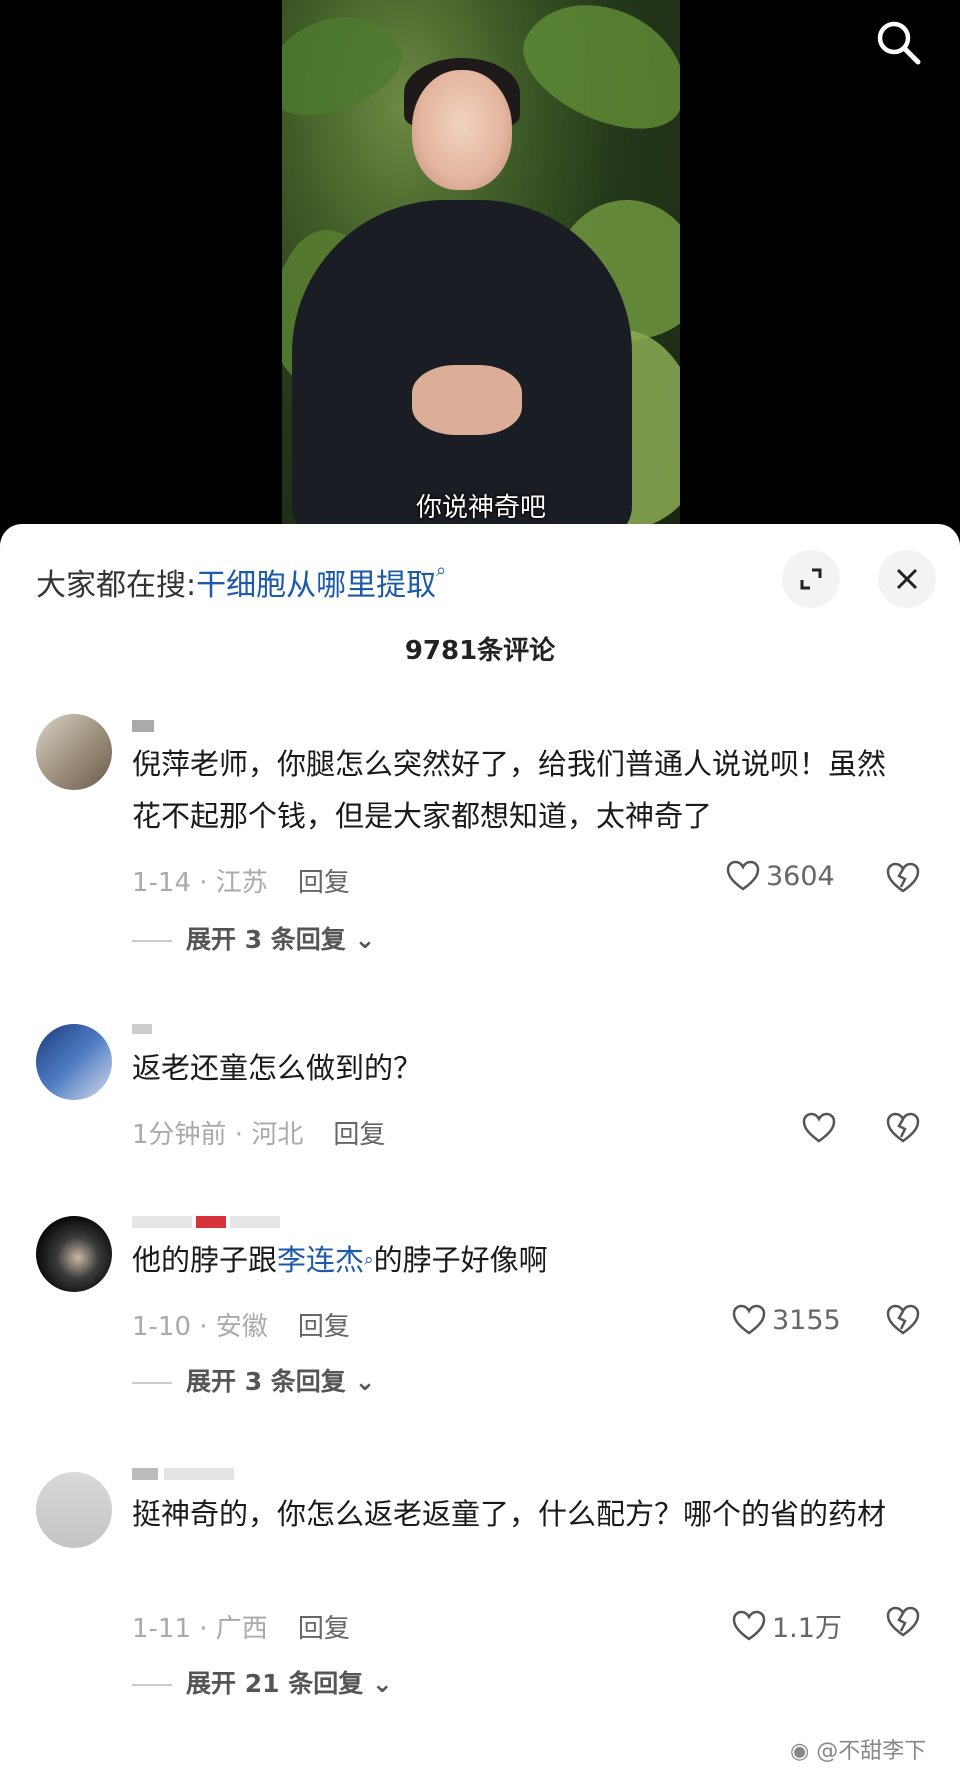 Image resolution: width=960 pixels, height=1769 pixels. What do you see at coordinates (800, 876) in the screenshot?
I see `like-count: 3604` at bounding box center [800, 876].